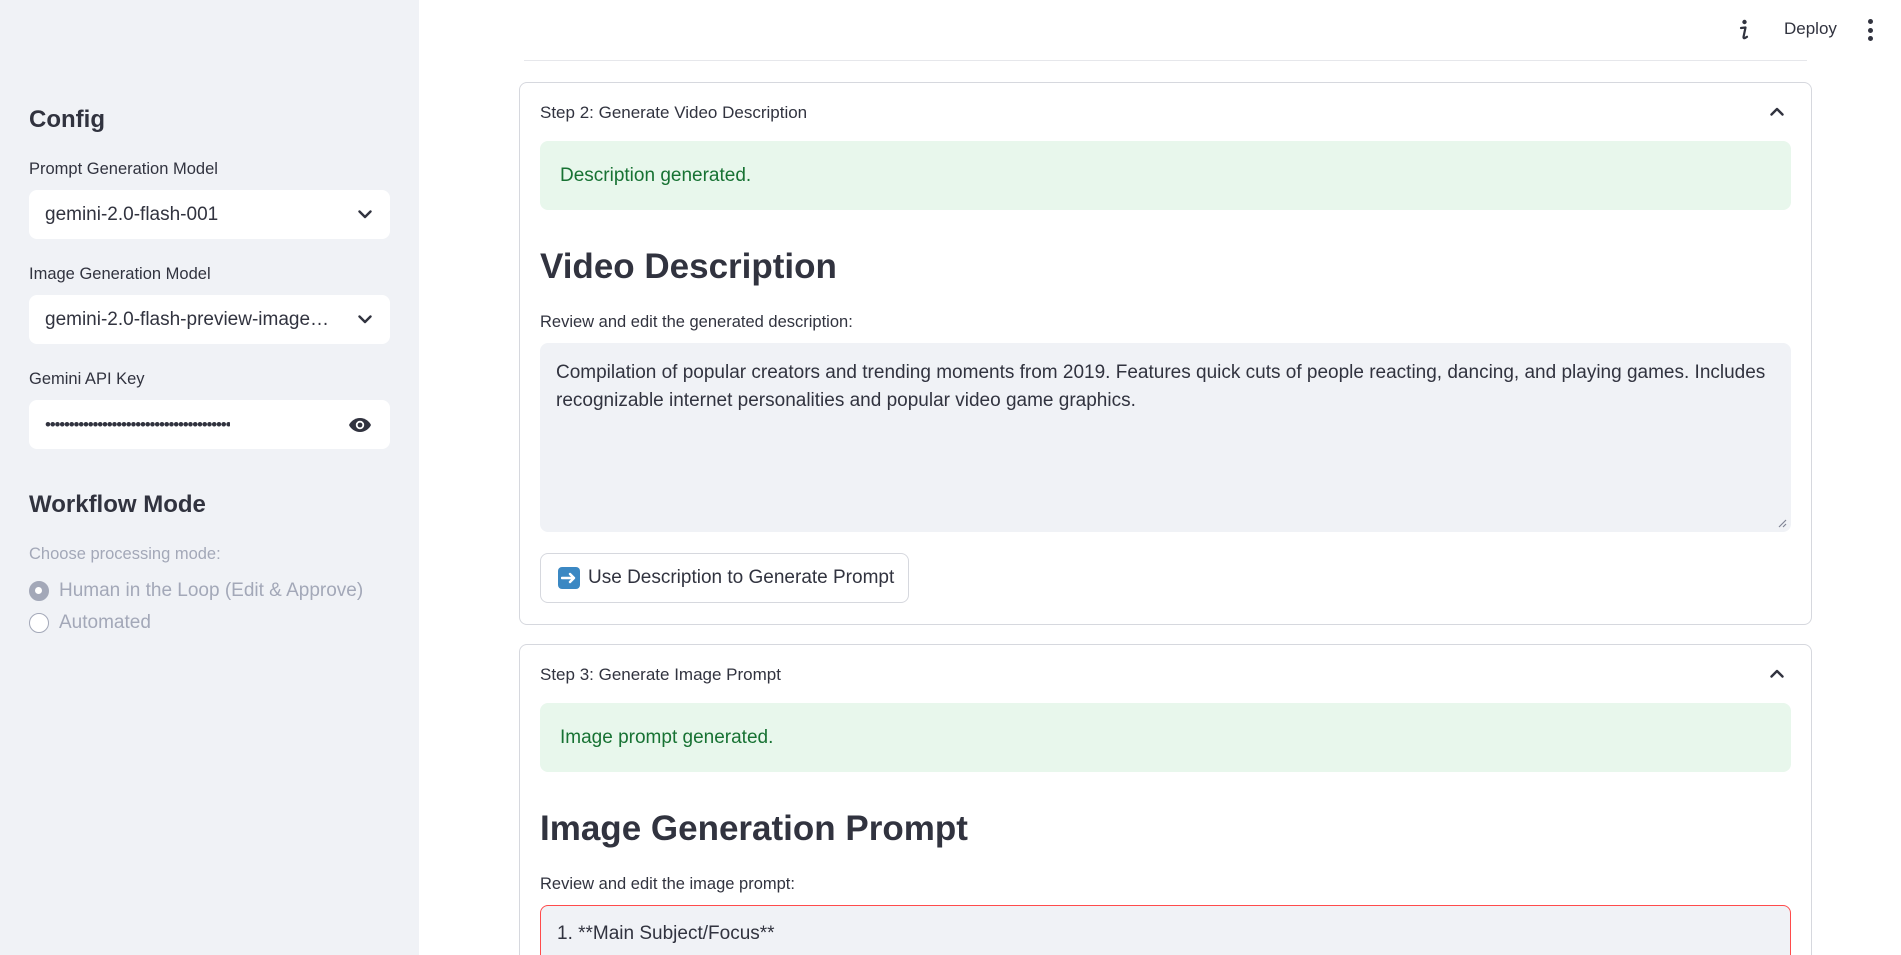  Describe the element at coordinates (673, 113) in the screenshot. I see `step2-title: Step 2: Generate Video Description` at that location.